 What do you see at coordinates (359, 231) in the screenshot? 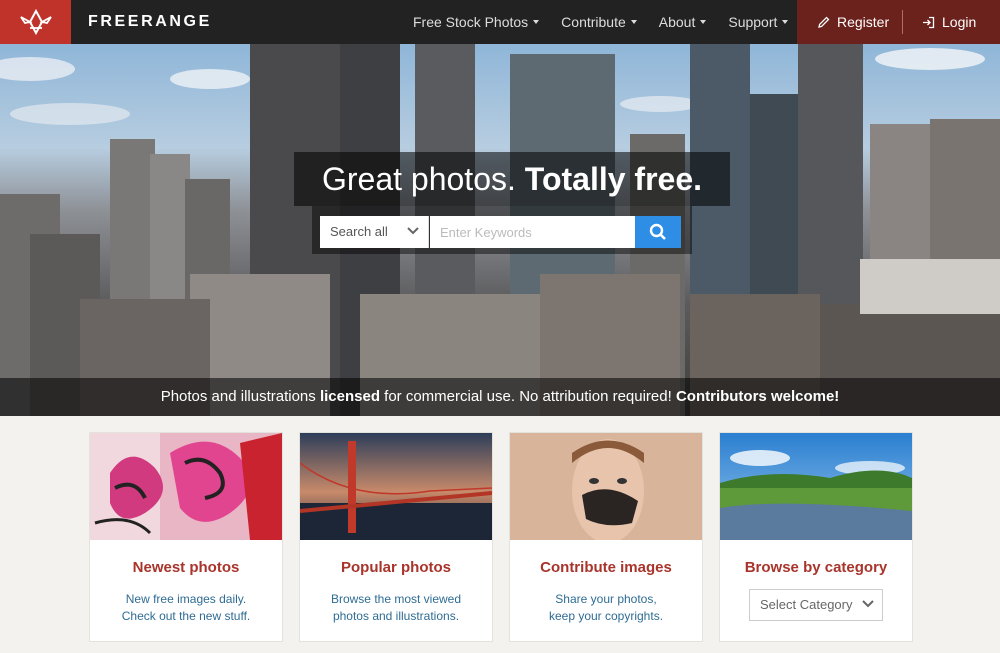
I see `search-scope-value: Search all` at bounding box center [359, 231].